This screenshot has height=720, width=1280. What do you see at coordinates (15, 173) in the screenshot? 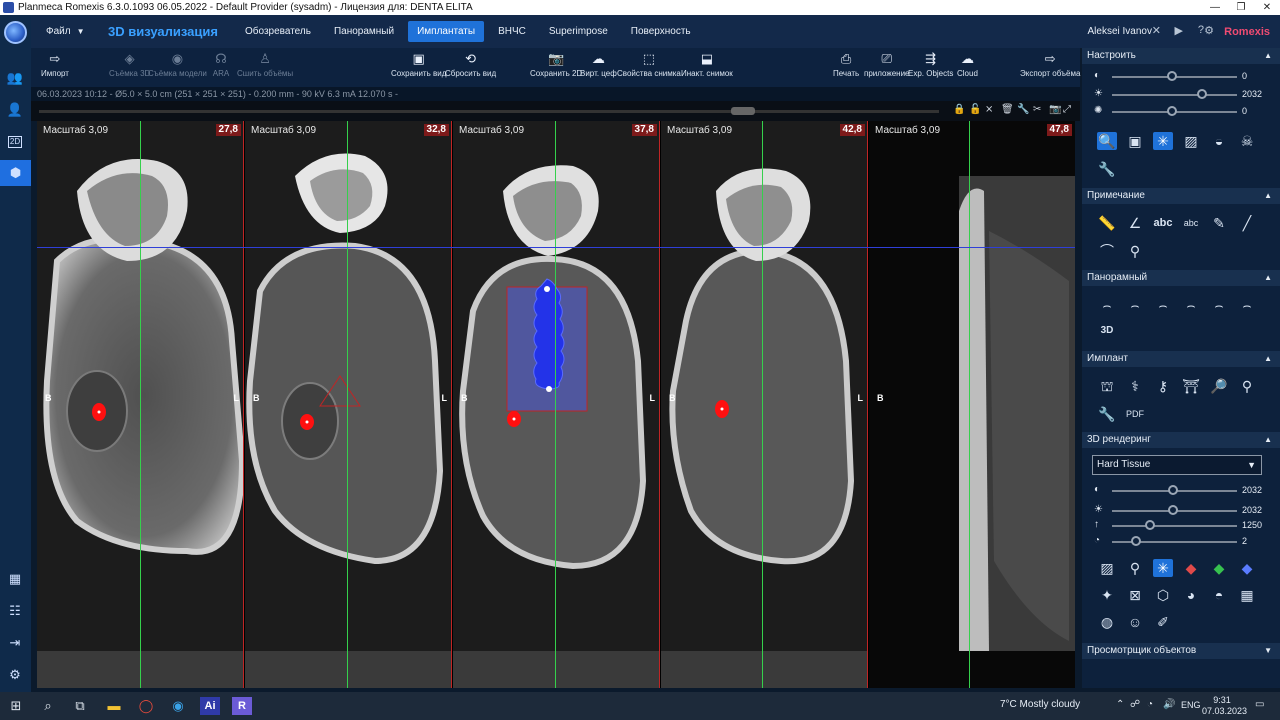
I see `module-3d-icon: ⬢` at bounding box center [15, 173].